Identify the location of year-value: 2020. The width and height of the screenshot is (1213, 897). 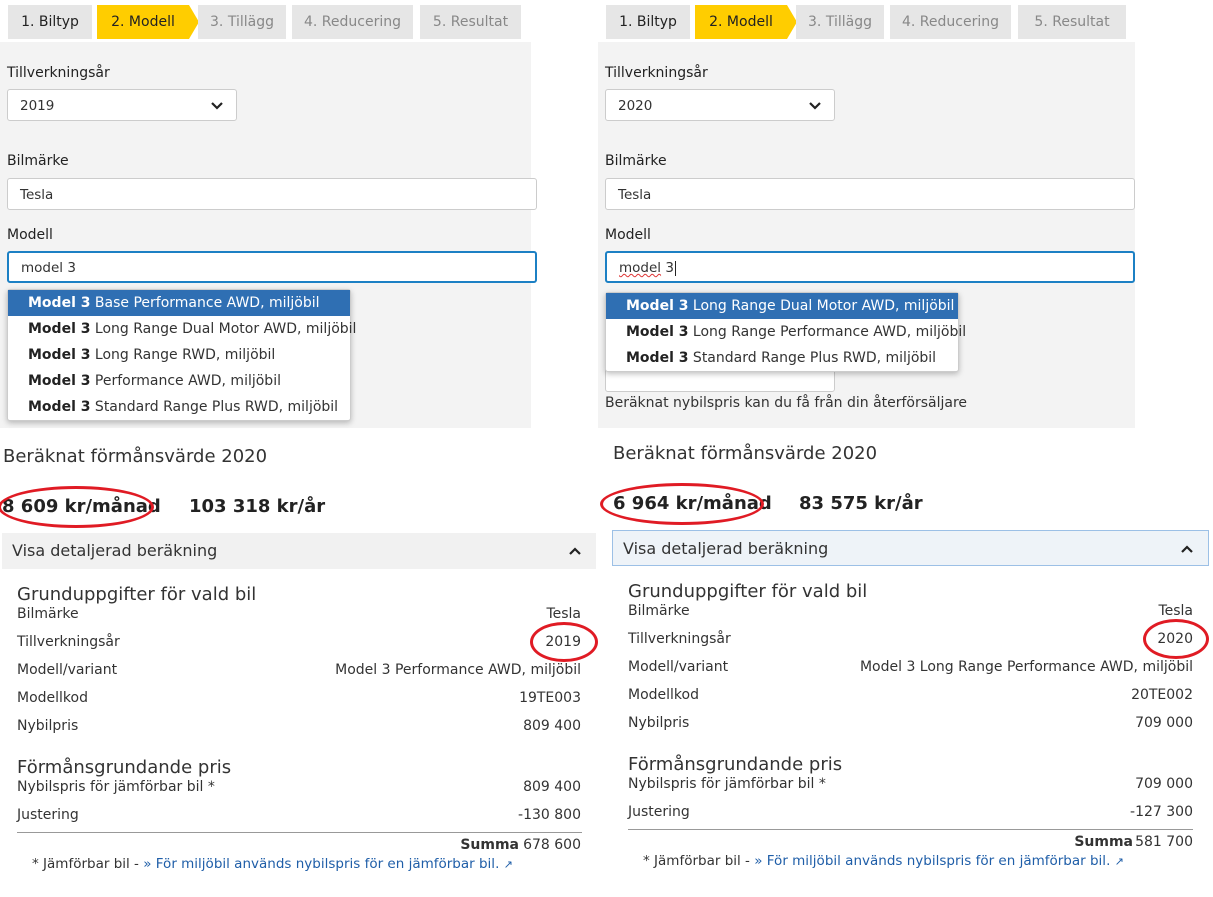
(635, 106).